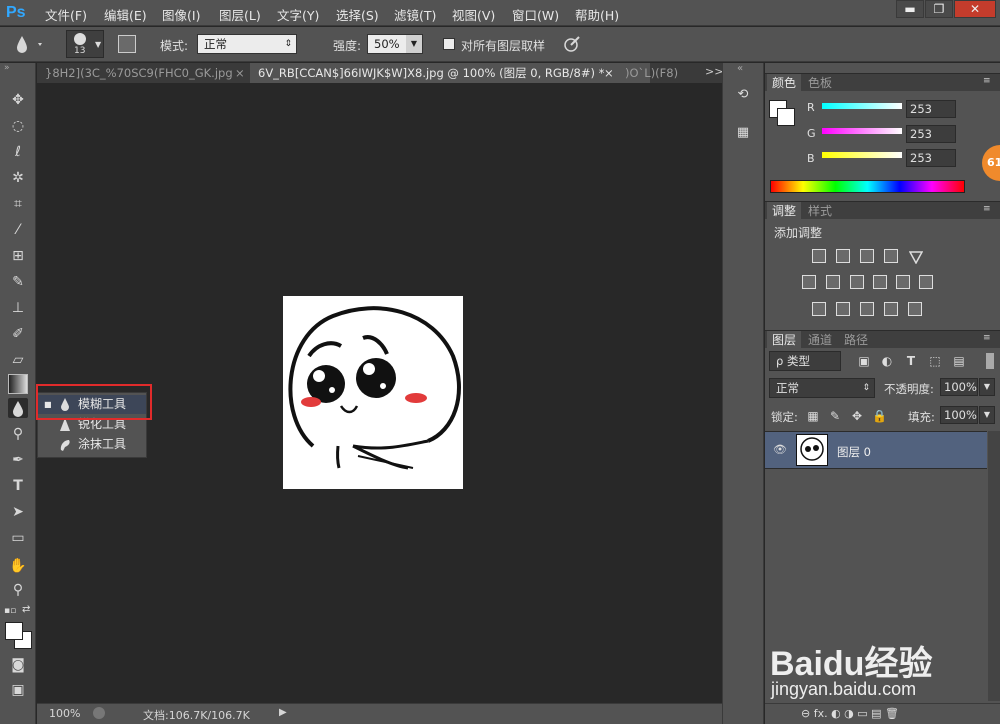 This screenshot has width=1000, height=724. What do you see at coordinates (373, 392) in the screenshot?
I see `document-canvas` at bounding box center [373, 392].